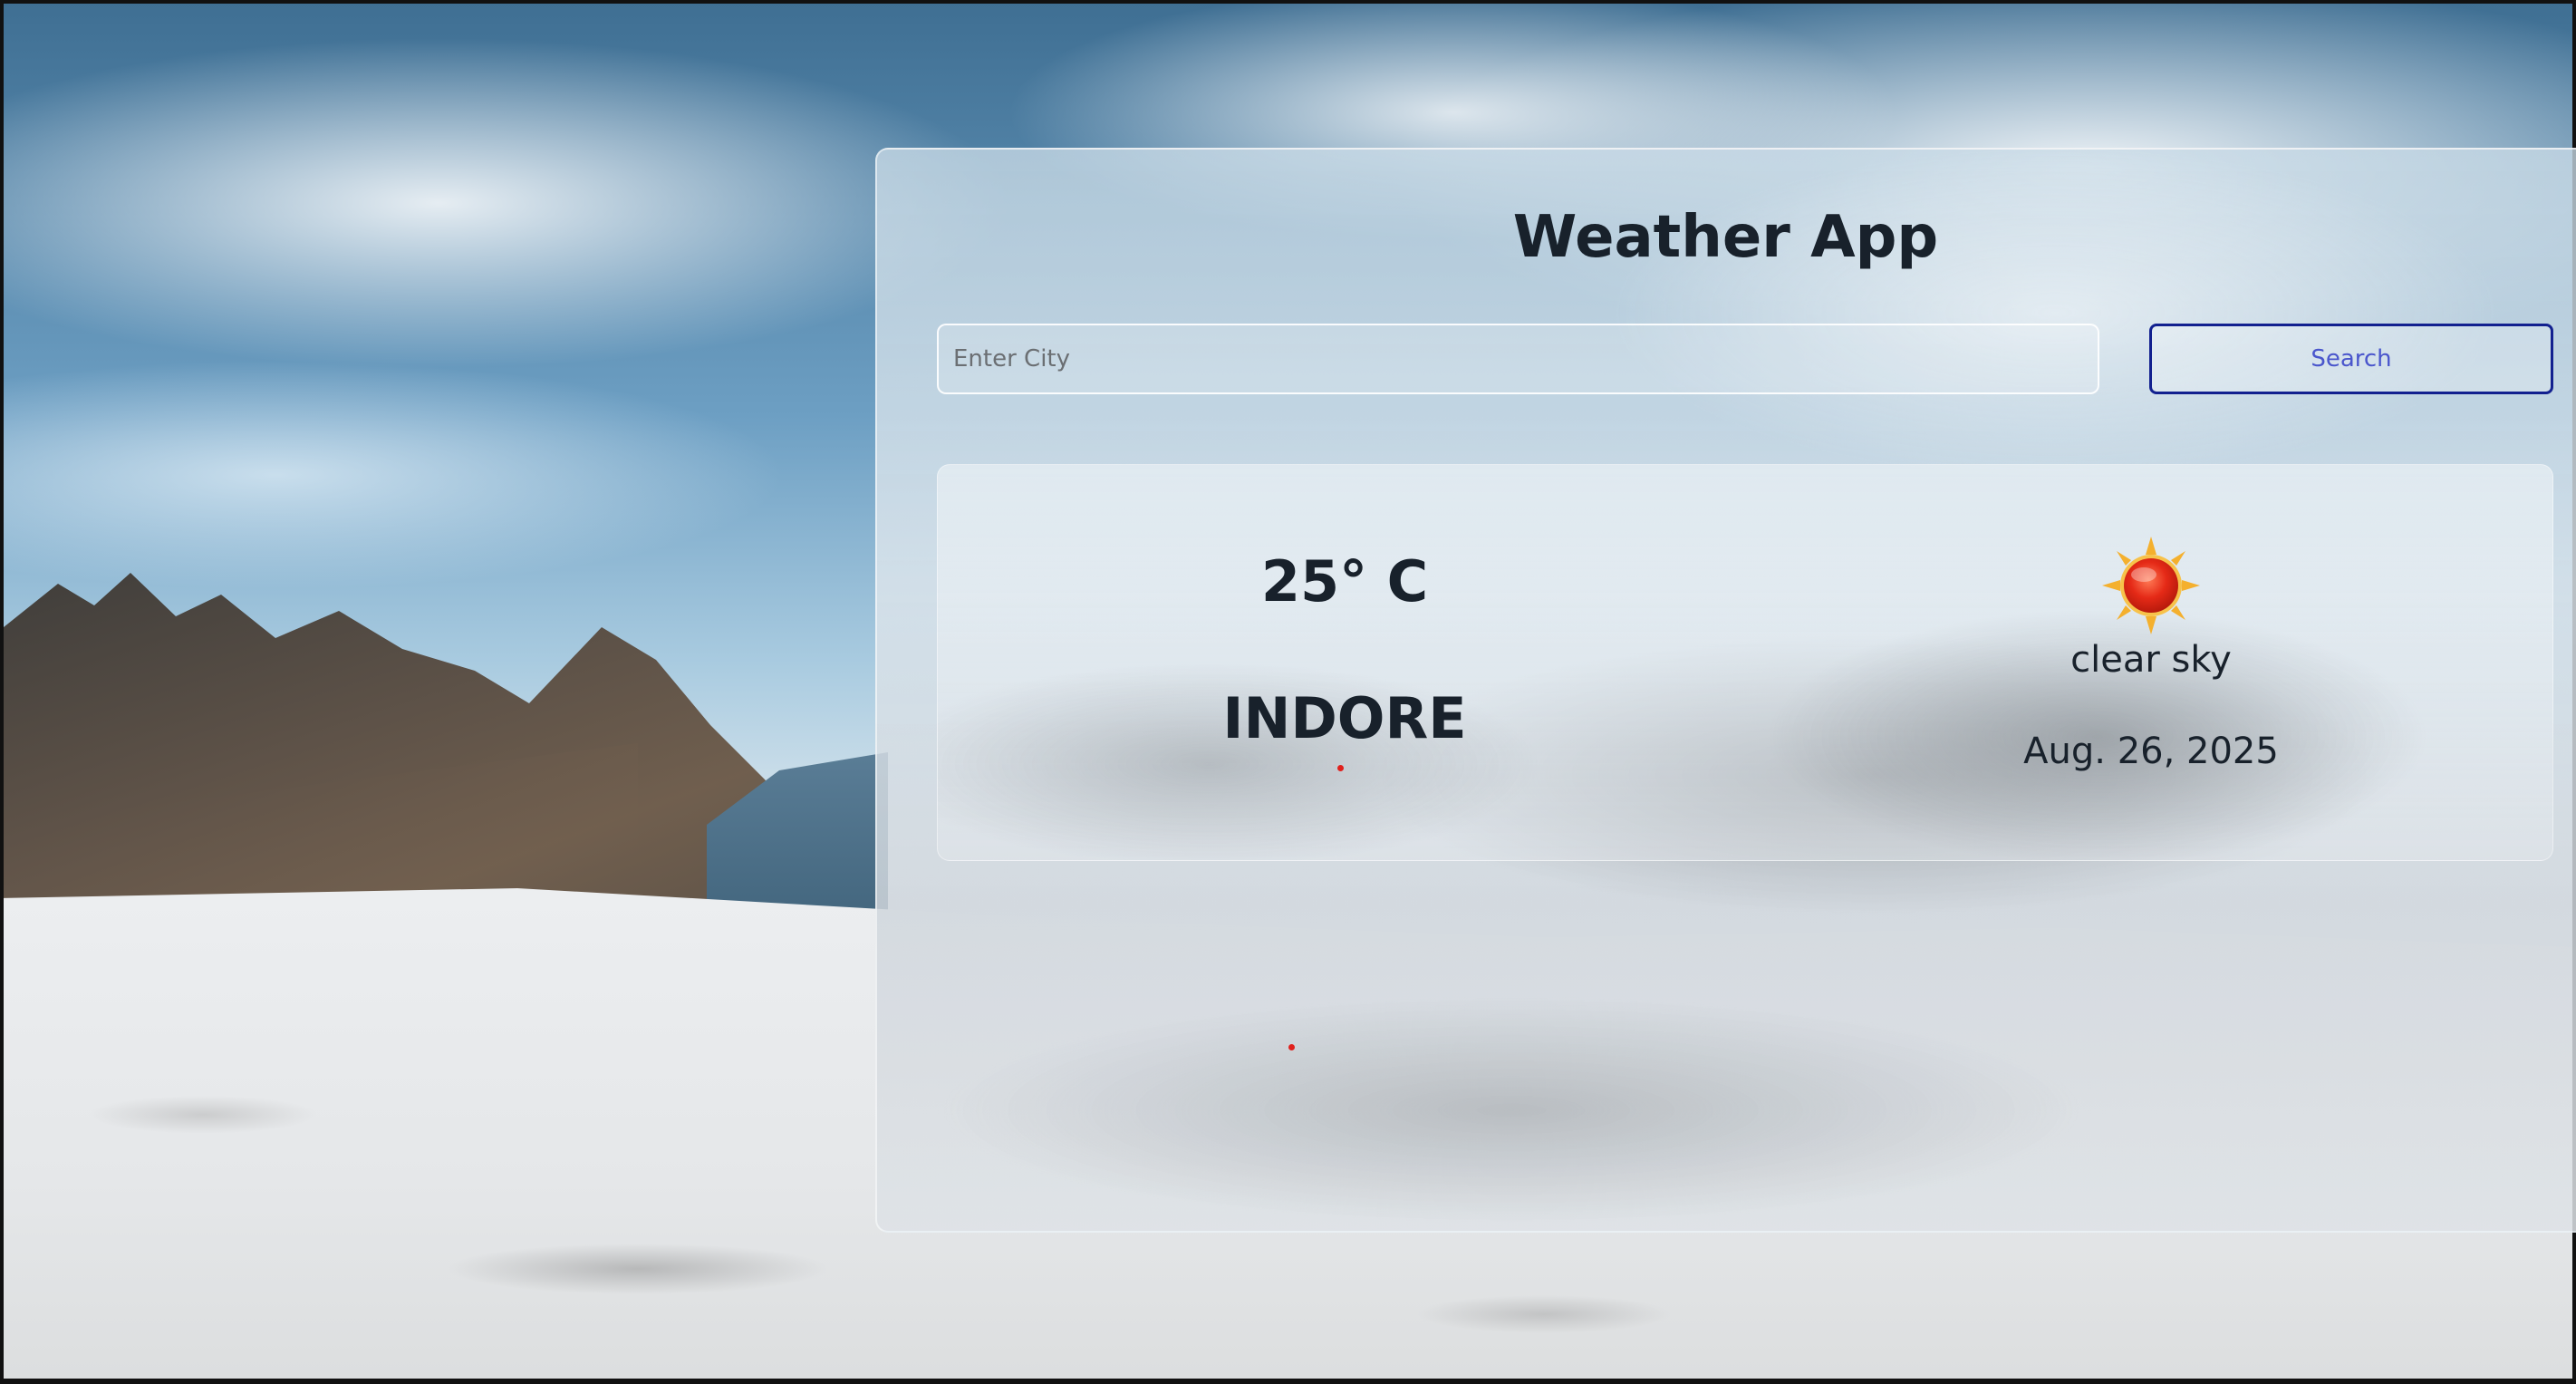  Describe the element at coordinates (2351, 359) in the screenshot. I see `search-button: Search` at that location.